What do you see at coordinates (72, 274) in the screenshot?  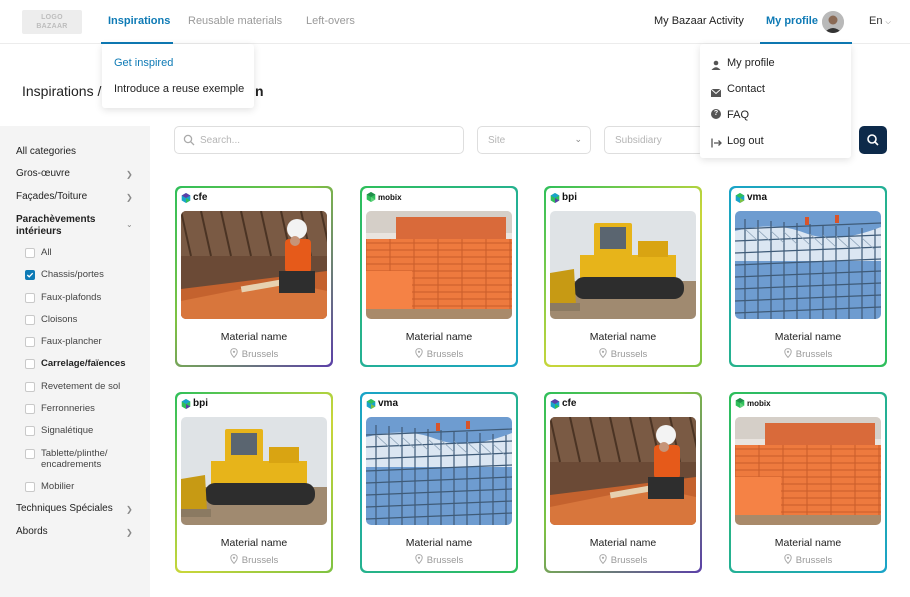 I see `subcategory-label: Chassis/portes` at bounding box center [72, 274].